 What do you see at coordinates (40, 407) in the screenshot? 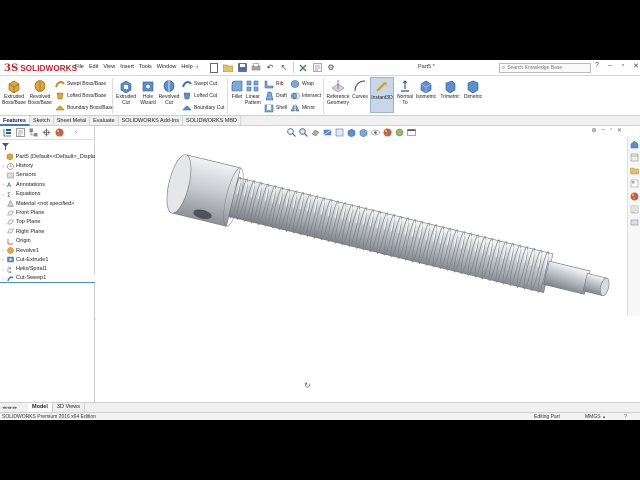
I see `tab-model: Model` at bounding box center [40, 407].